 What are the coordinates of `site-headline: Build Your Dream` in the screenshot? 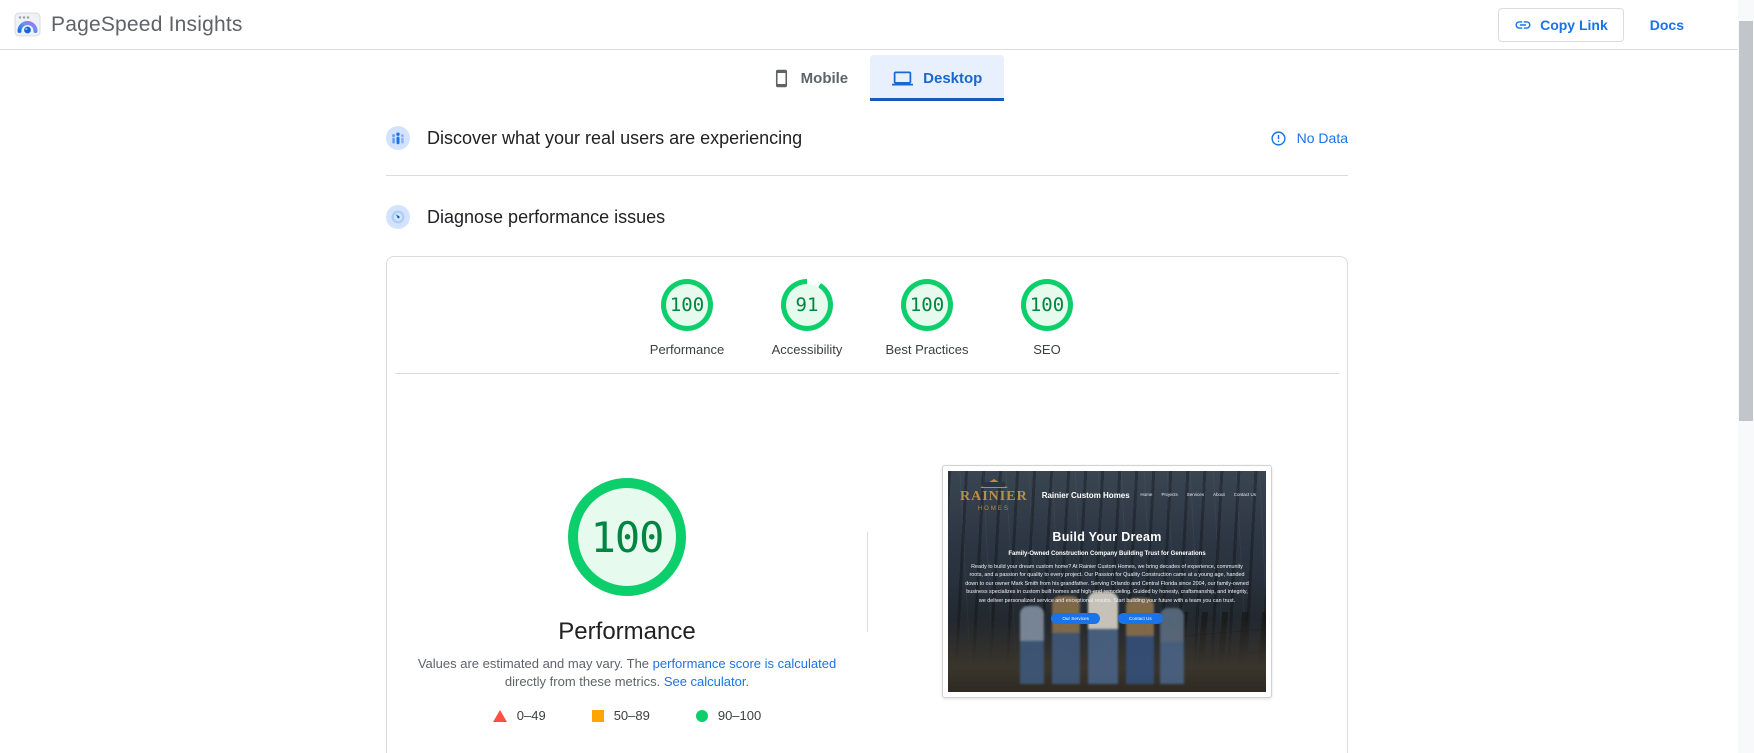 It's located at (1107, 537).